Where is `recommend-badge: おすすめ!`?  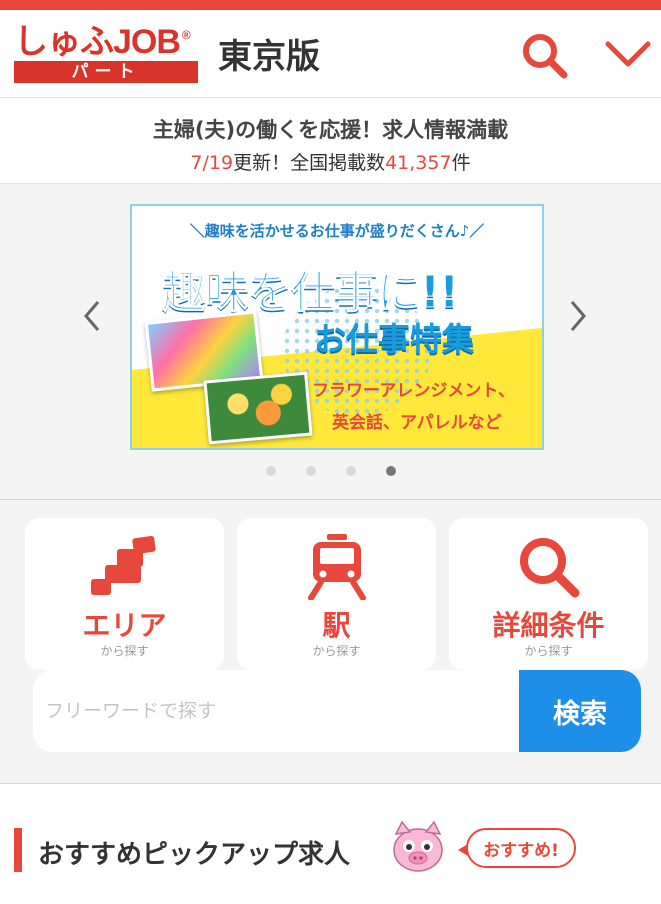
recommend-badge: おすすめ! is located at coordinates (517, 848).